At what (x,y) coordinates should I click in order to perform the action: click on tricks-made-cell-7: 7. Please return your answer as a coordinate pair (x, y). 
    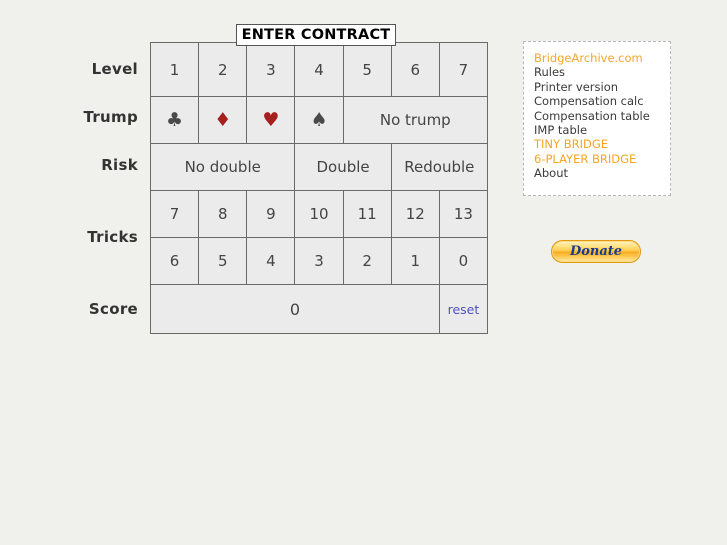
    Looking at the image, I should click on (174, 214).